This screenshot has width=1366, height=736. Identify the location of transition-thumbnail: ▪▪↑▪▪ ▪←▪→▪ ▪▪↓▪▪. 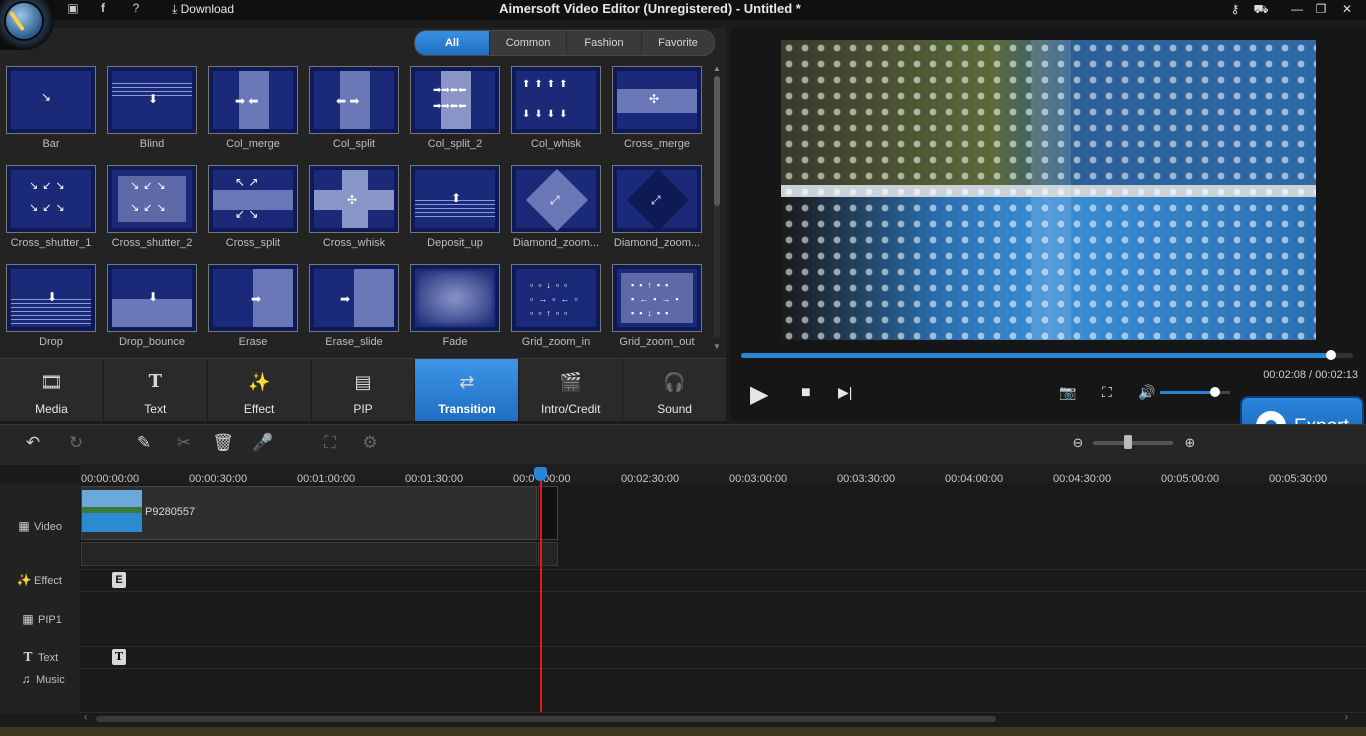
(657, 298).